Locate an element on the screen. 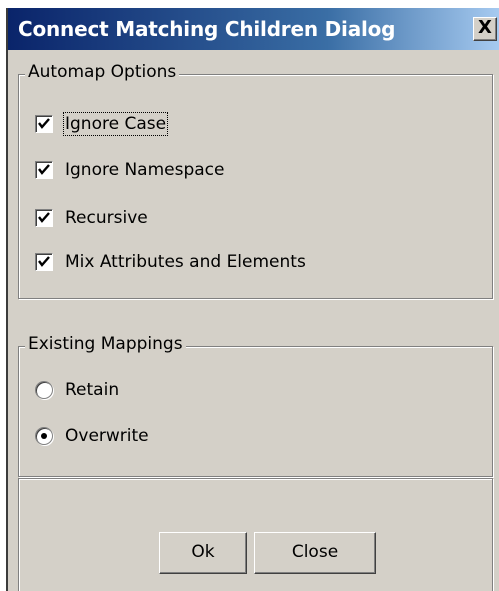  dialog-title: Connect Matching Children Dialog is located at coordinates (207, 29).